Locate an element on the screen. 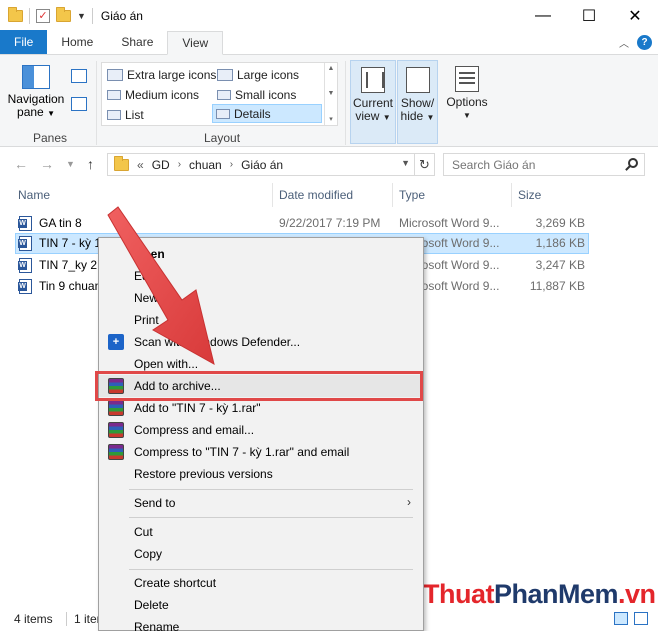  layout-extra-large-icons: Extra large icons is located at coordinates (160, 74).